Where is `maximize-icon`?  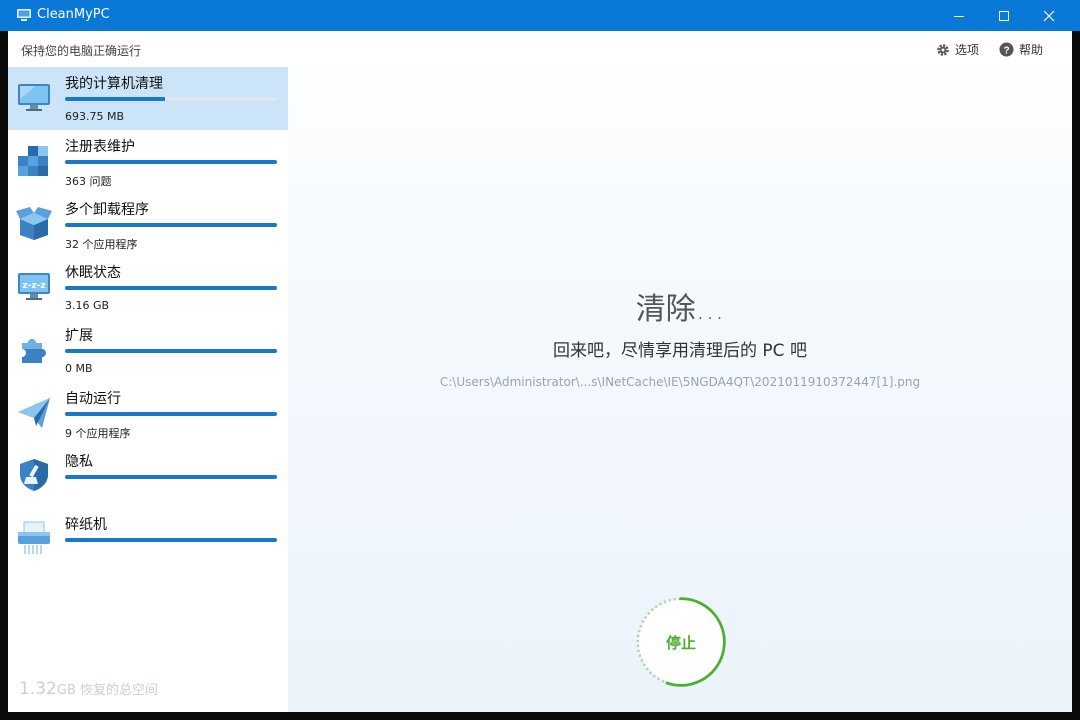
maximize-icon is located at coordinates (1004, 15).